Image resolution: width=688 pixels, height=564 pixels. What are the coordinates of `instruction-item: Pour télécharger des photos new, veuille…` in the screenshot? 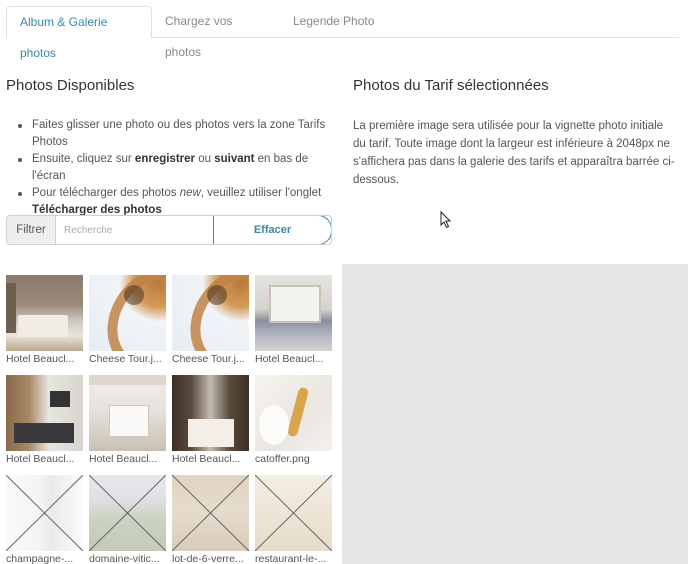 It's located at (176, 202).